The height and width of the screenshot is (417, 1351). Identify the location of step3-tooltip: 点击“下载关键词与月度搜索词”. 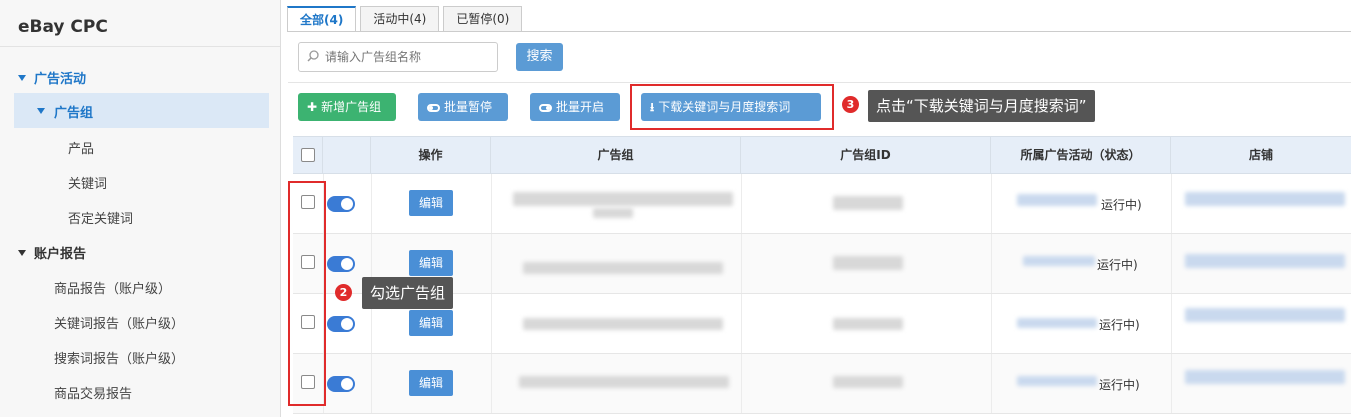
(981, 106).